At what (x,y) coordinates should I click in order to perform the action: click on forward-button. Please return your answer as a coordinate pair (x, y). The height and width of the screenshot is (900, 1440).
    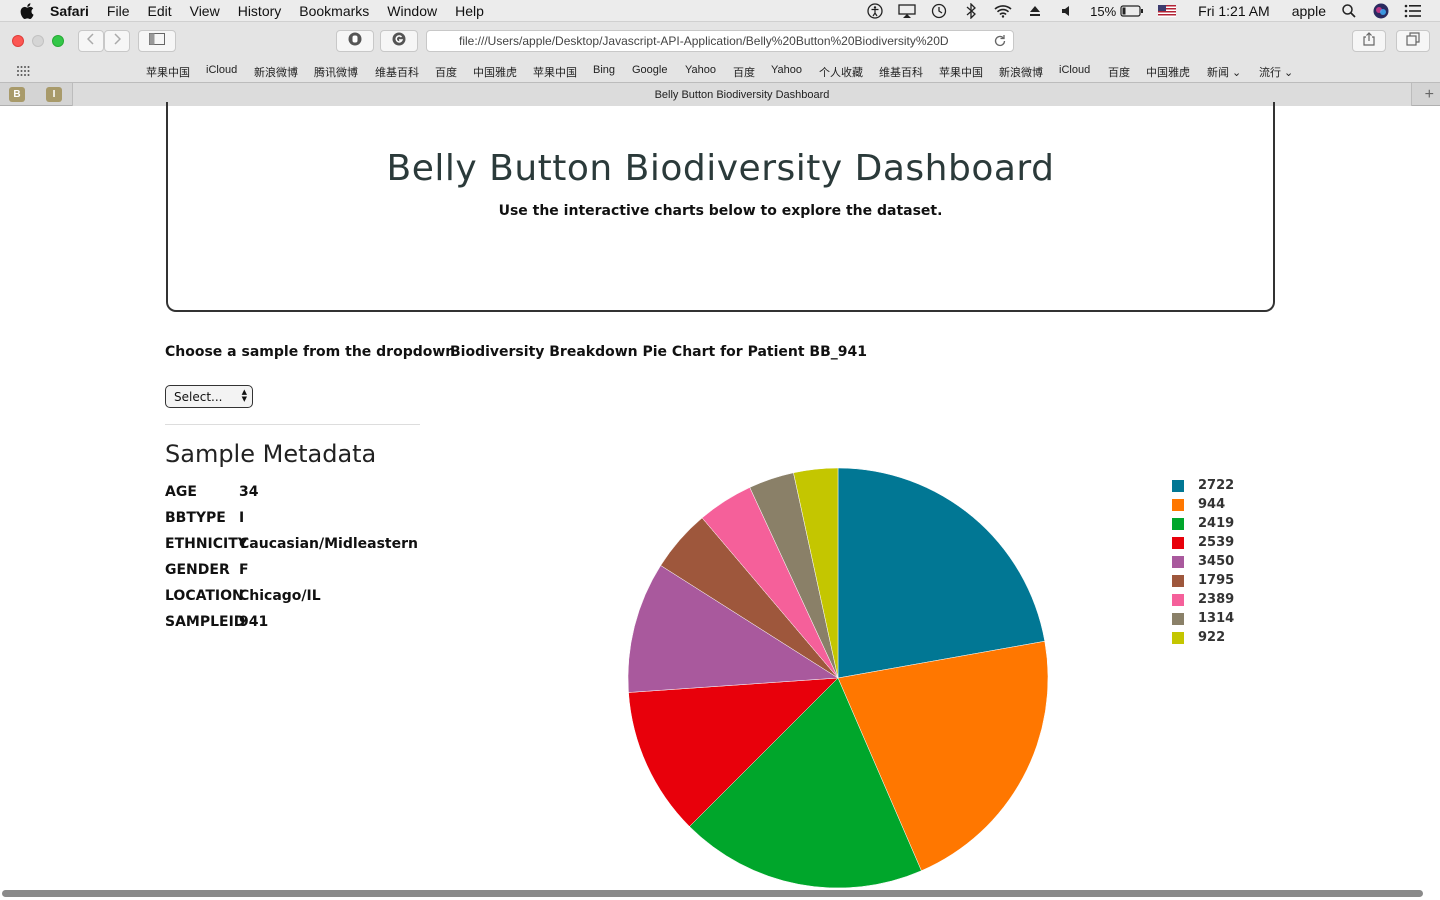
    Looking at the image, I should click on (117, 41).